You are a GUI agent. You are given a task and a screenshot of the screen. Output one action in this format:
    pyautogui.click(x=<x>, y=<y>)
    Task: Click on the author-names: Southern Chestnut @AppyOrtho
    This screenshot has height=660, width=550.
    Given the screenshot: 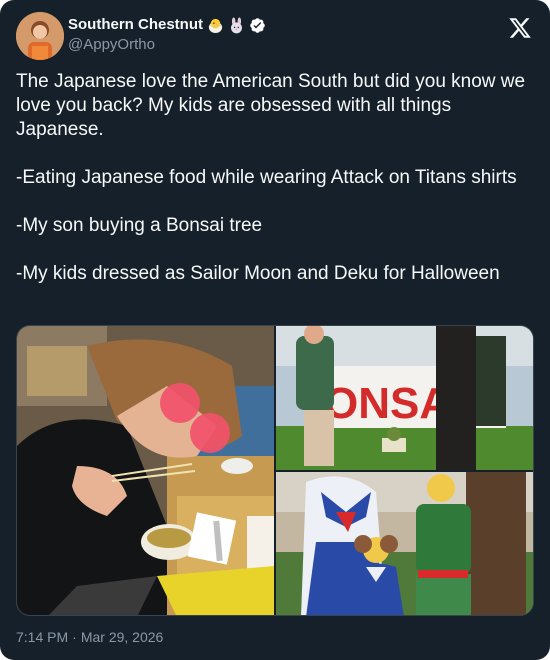 What is the action you would take?
    pyautogui.click(x=167, y=35)
    